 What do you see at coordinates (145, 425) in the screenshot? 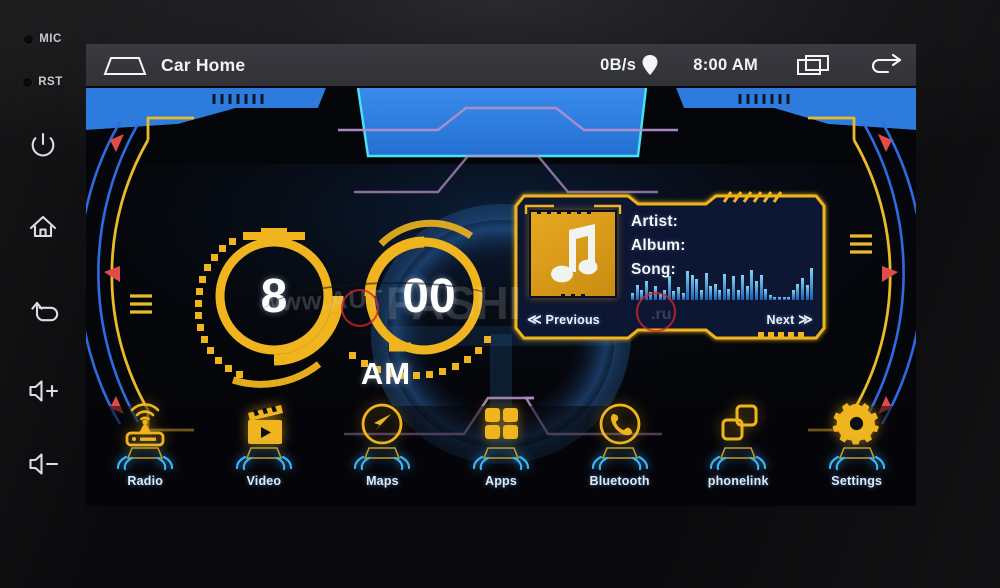
I see `radio-antenna-icon` at bounding box center [145, 425].